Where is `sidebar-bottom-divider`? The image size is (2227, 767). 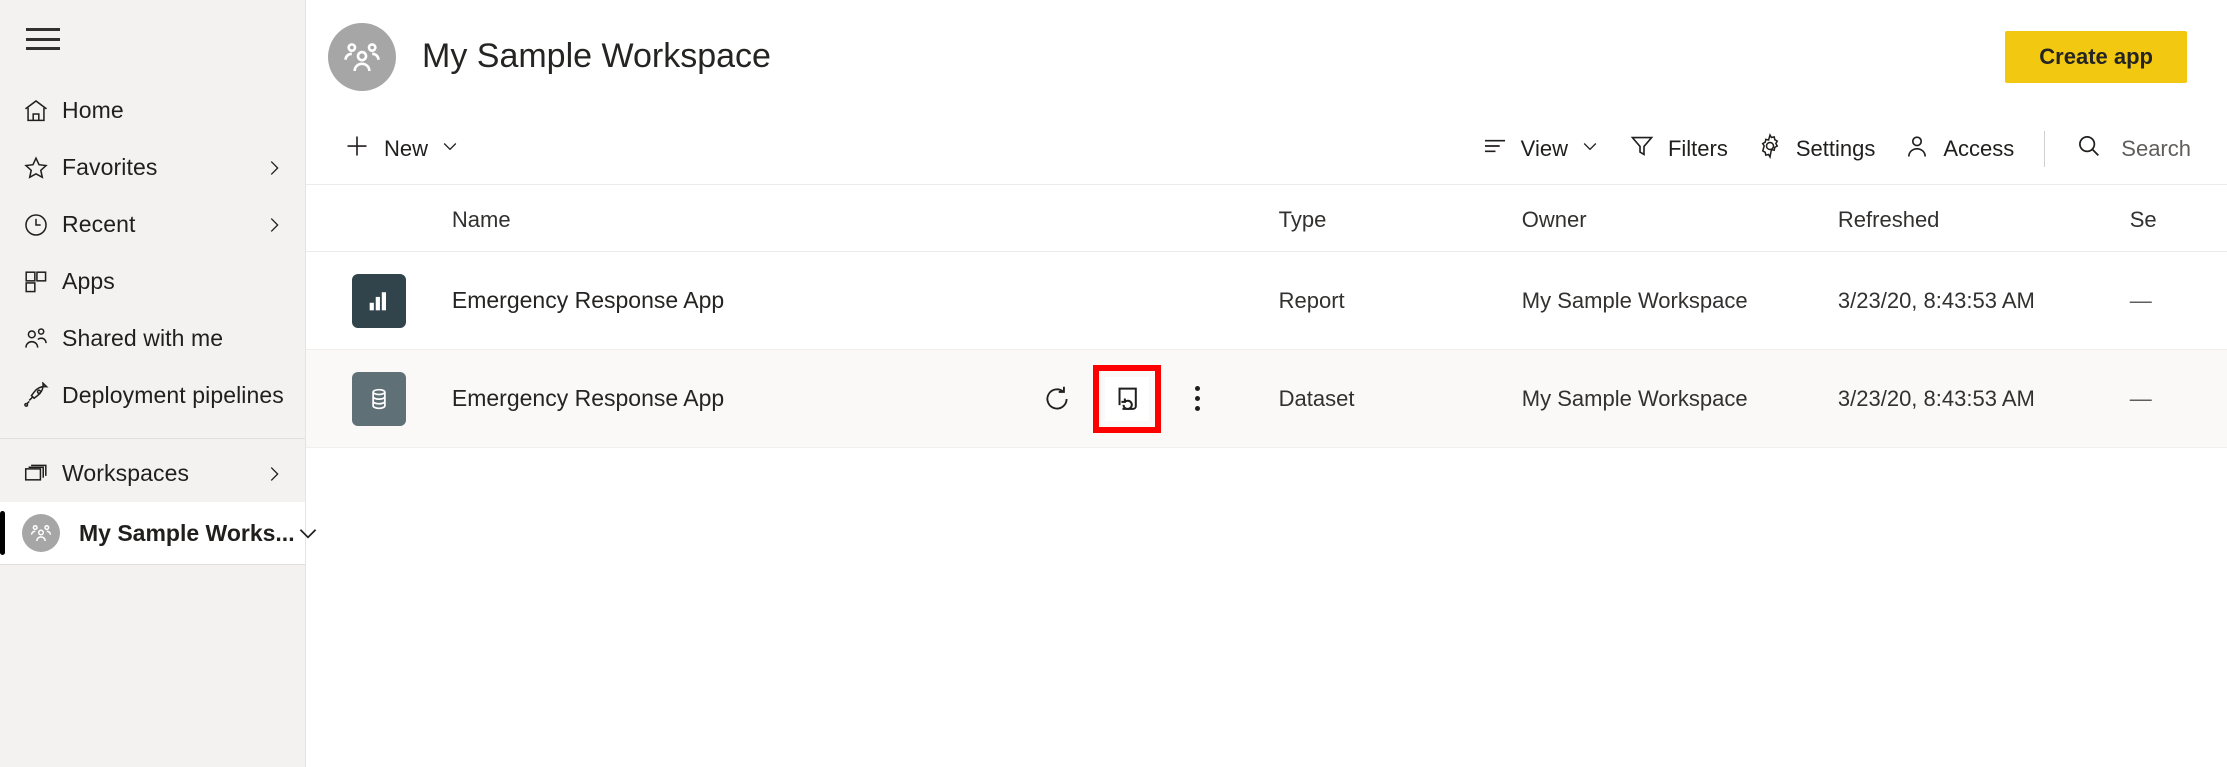 sidebar-bottom-divider is located at coordinates (152, 564).